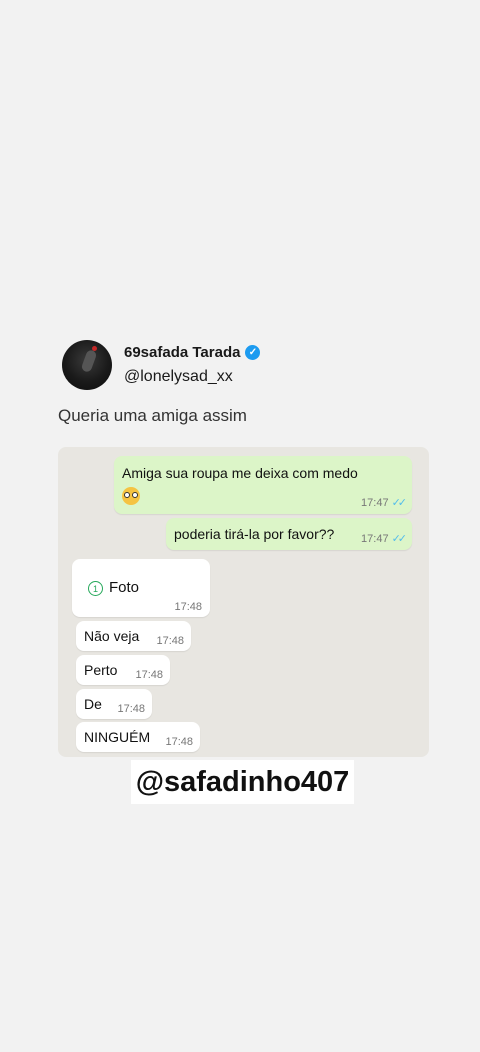 Image resolution: width=480 pixels, height=1052 pixels. Describe the element at coordinates (117, 737) in the screenshot. I see `message-text: NINGUÉM` at that location.